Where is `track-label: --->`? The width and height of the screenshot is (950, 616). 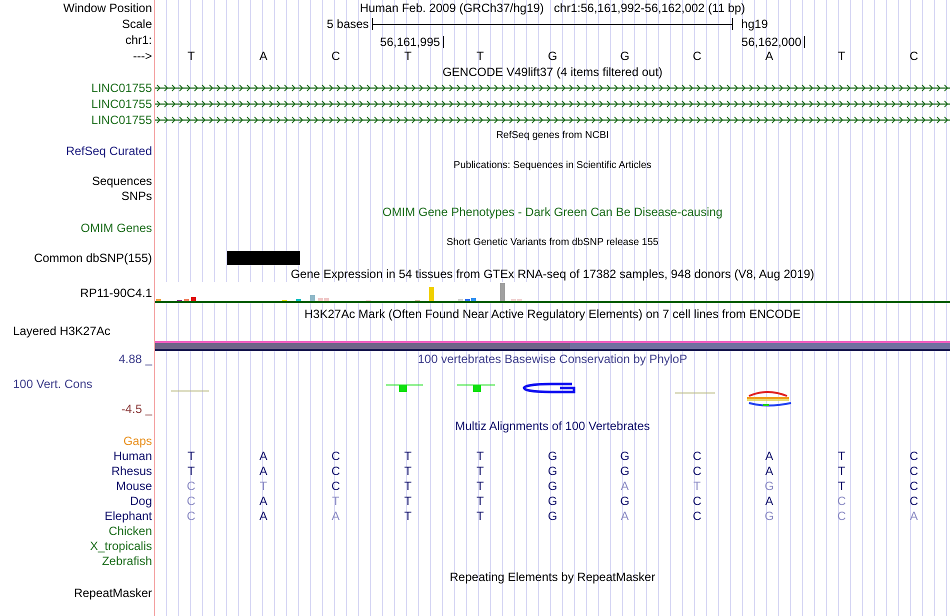
track-label: ---> is located at coordinates (142, 56).